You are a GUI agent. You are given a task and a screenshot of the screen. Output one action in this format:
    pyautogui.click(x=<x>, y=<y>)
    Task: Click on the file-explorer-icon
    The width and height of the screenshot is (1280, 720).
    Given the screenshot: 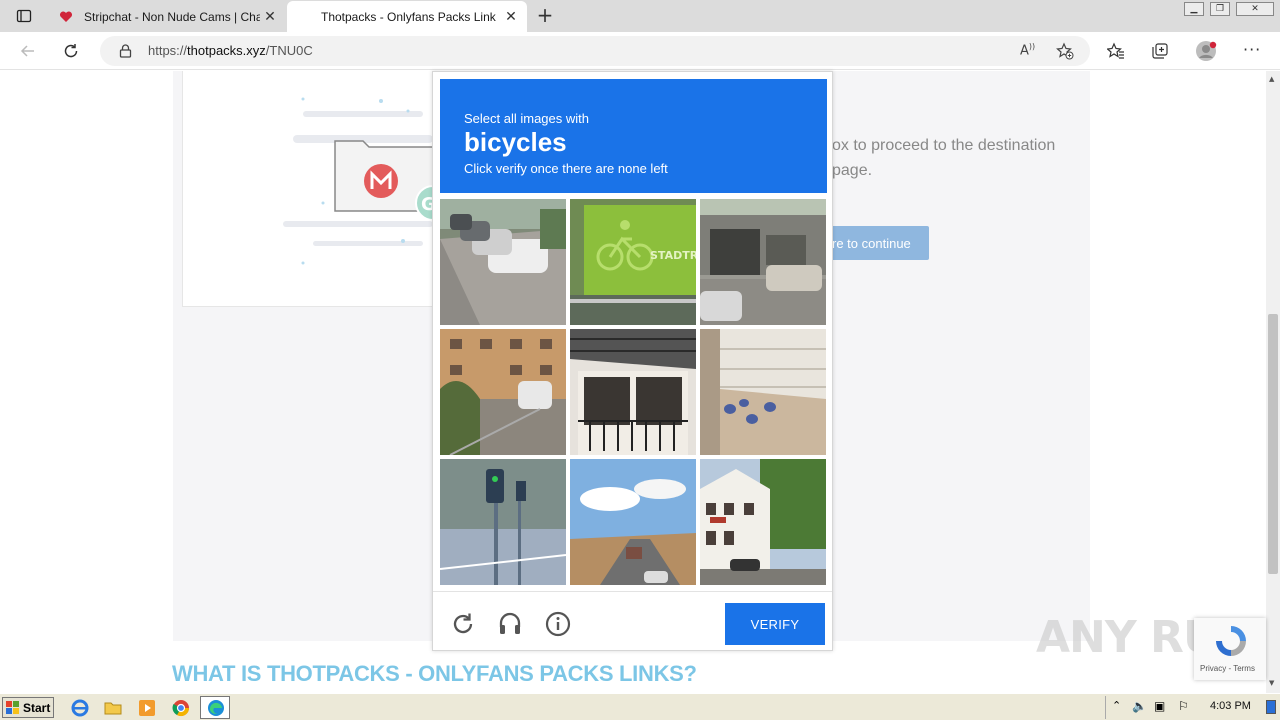 What is the action you would take?
    pyautogui.click(x=113, y=708)
    